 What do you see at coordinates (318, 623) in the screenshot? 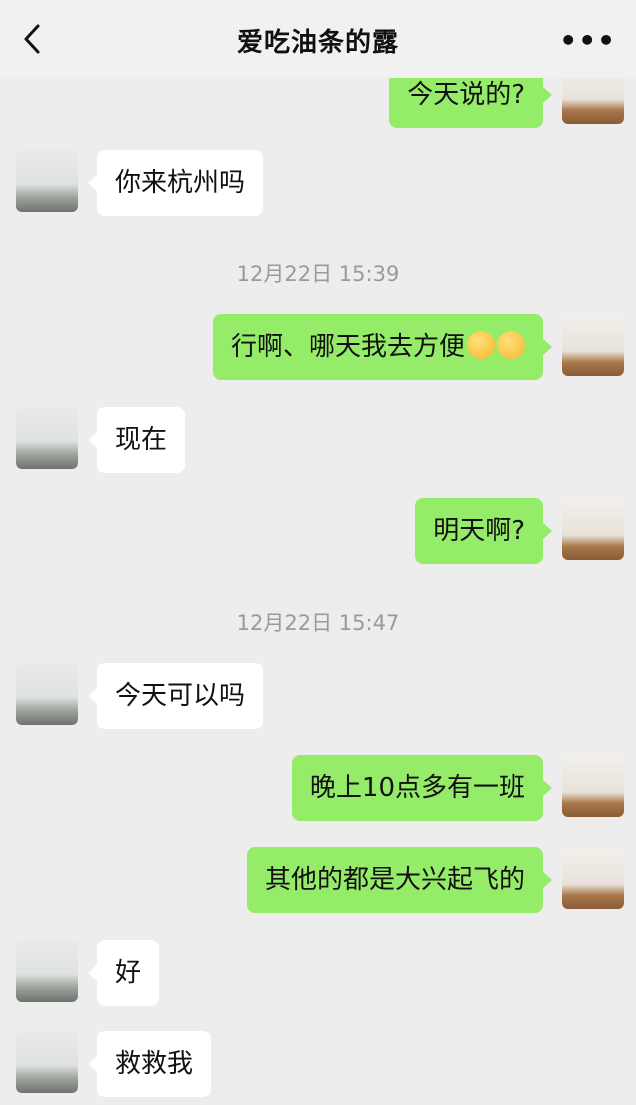
I see `timestamp: 12月22日 15:47` at bounding box center [318, 623].